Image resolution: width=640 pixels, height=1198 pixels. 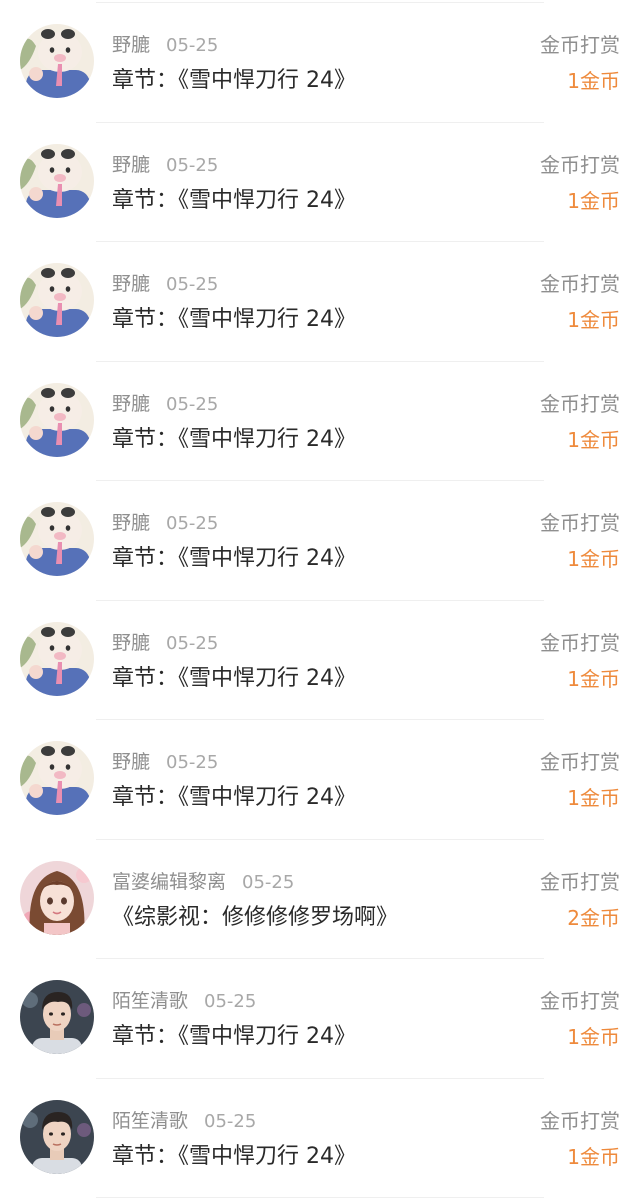 I want to click on username: 富婆编辑黎离, so click(x=169, y=882).